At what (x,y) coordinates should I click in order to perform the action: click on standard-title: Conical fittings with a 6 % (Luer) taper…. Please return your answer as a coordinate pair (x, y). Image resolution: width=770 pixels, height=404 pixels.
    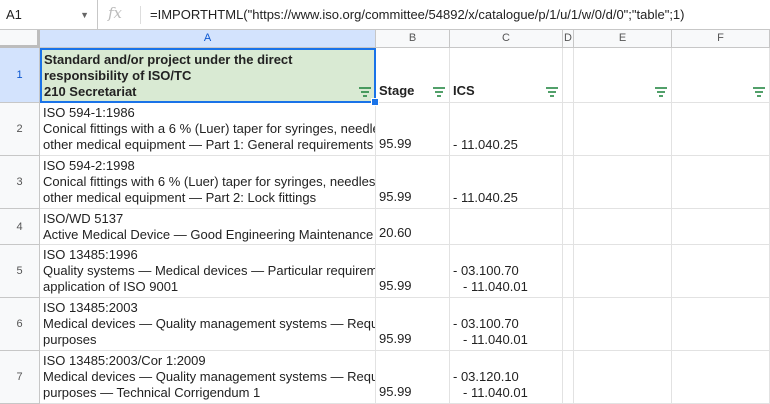
    Looking at the image, I should click on (209, 128).